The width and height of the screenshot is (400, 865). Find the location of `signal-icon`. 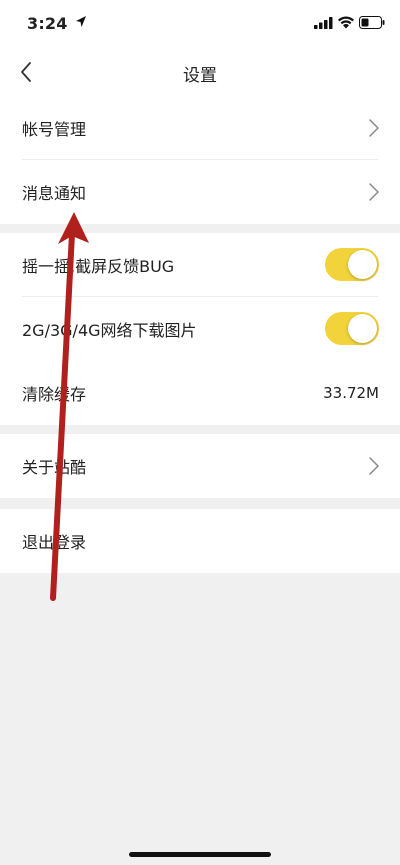

signal-icon is located at coordinates (323, 23).